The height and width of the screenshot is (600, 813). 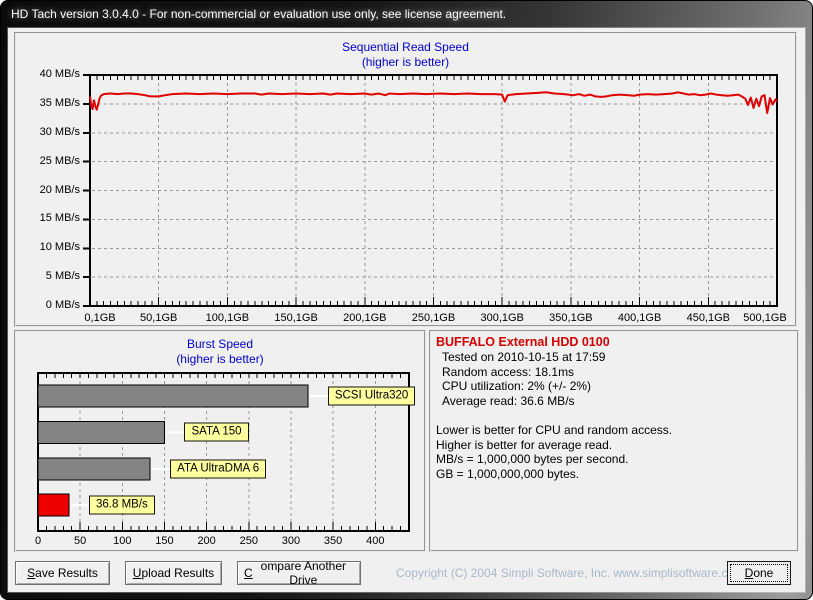 I want to click on seq-x-tick-label: 400,1GB, so click(x=639, y=318).